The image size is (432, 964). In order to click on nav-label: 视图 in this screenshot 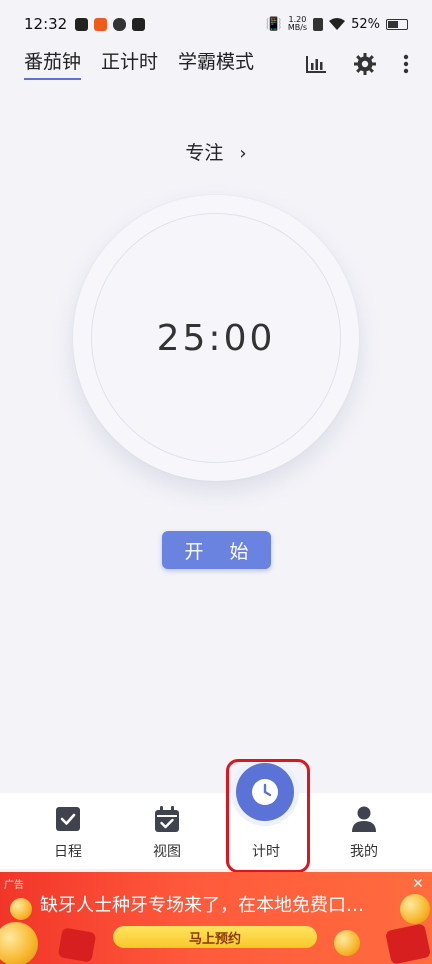, I will do `click(167, 852)`.